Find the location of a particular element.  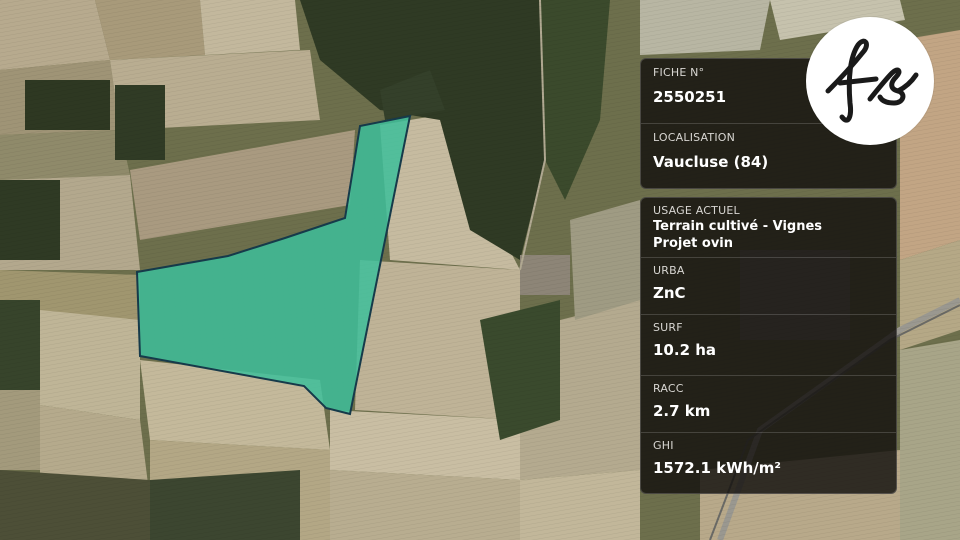

ghi-value: 1572.1 kWh/m² is located at coordinates (717, 468).